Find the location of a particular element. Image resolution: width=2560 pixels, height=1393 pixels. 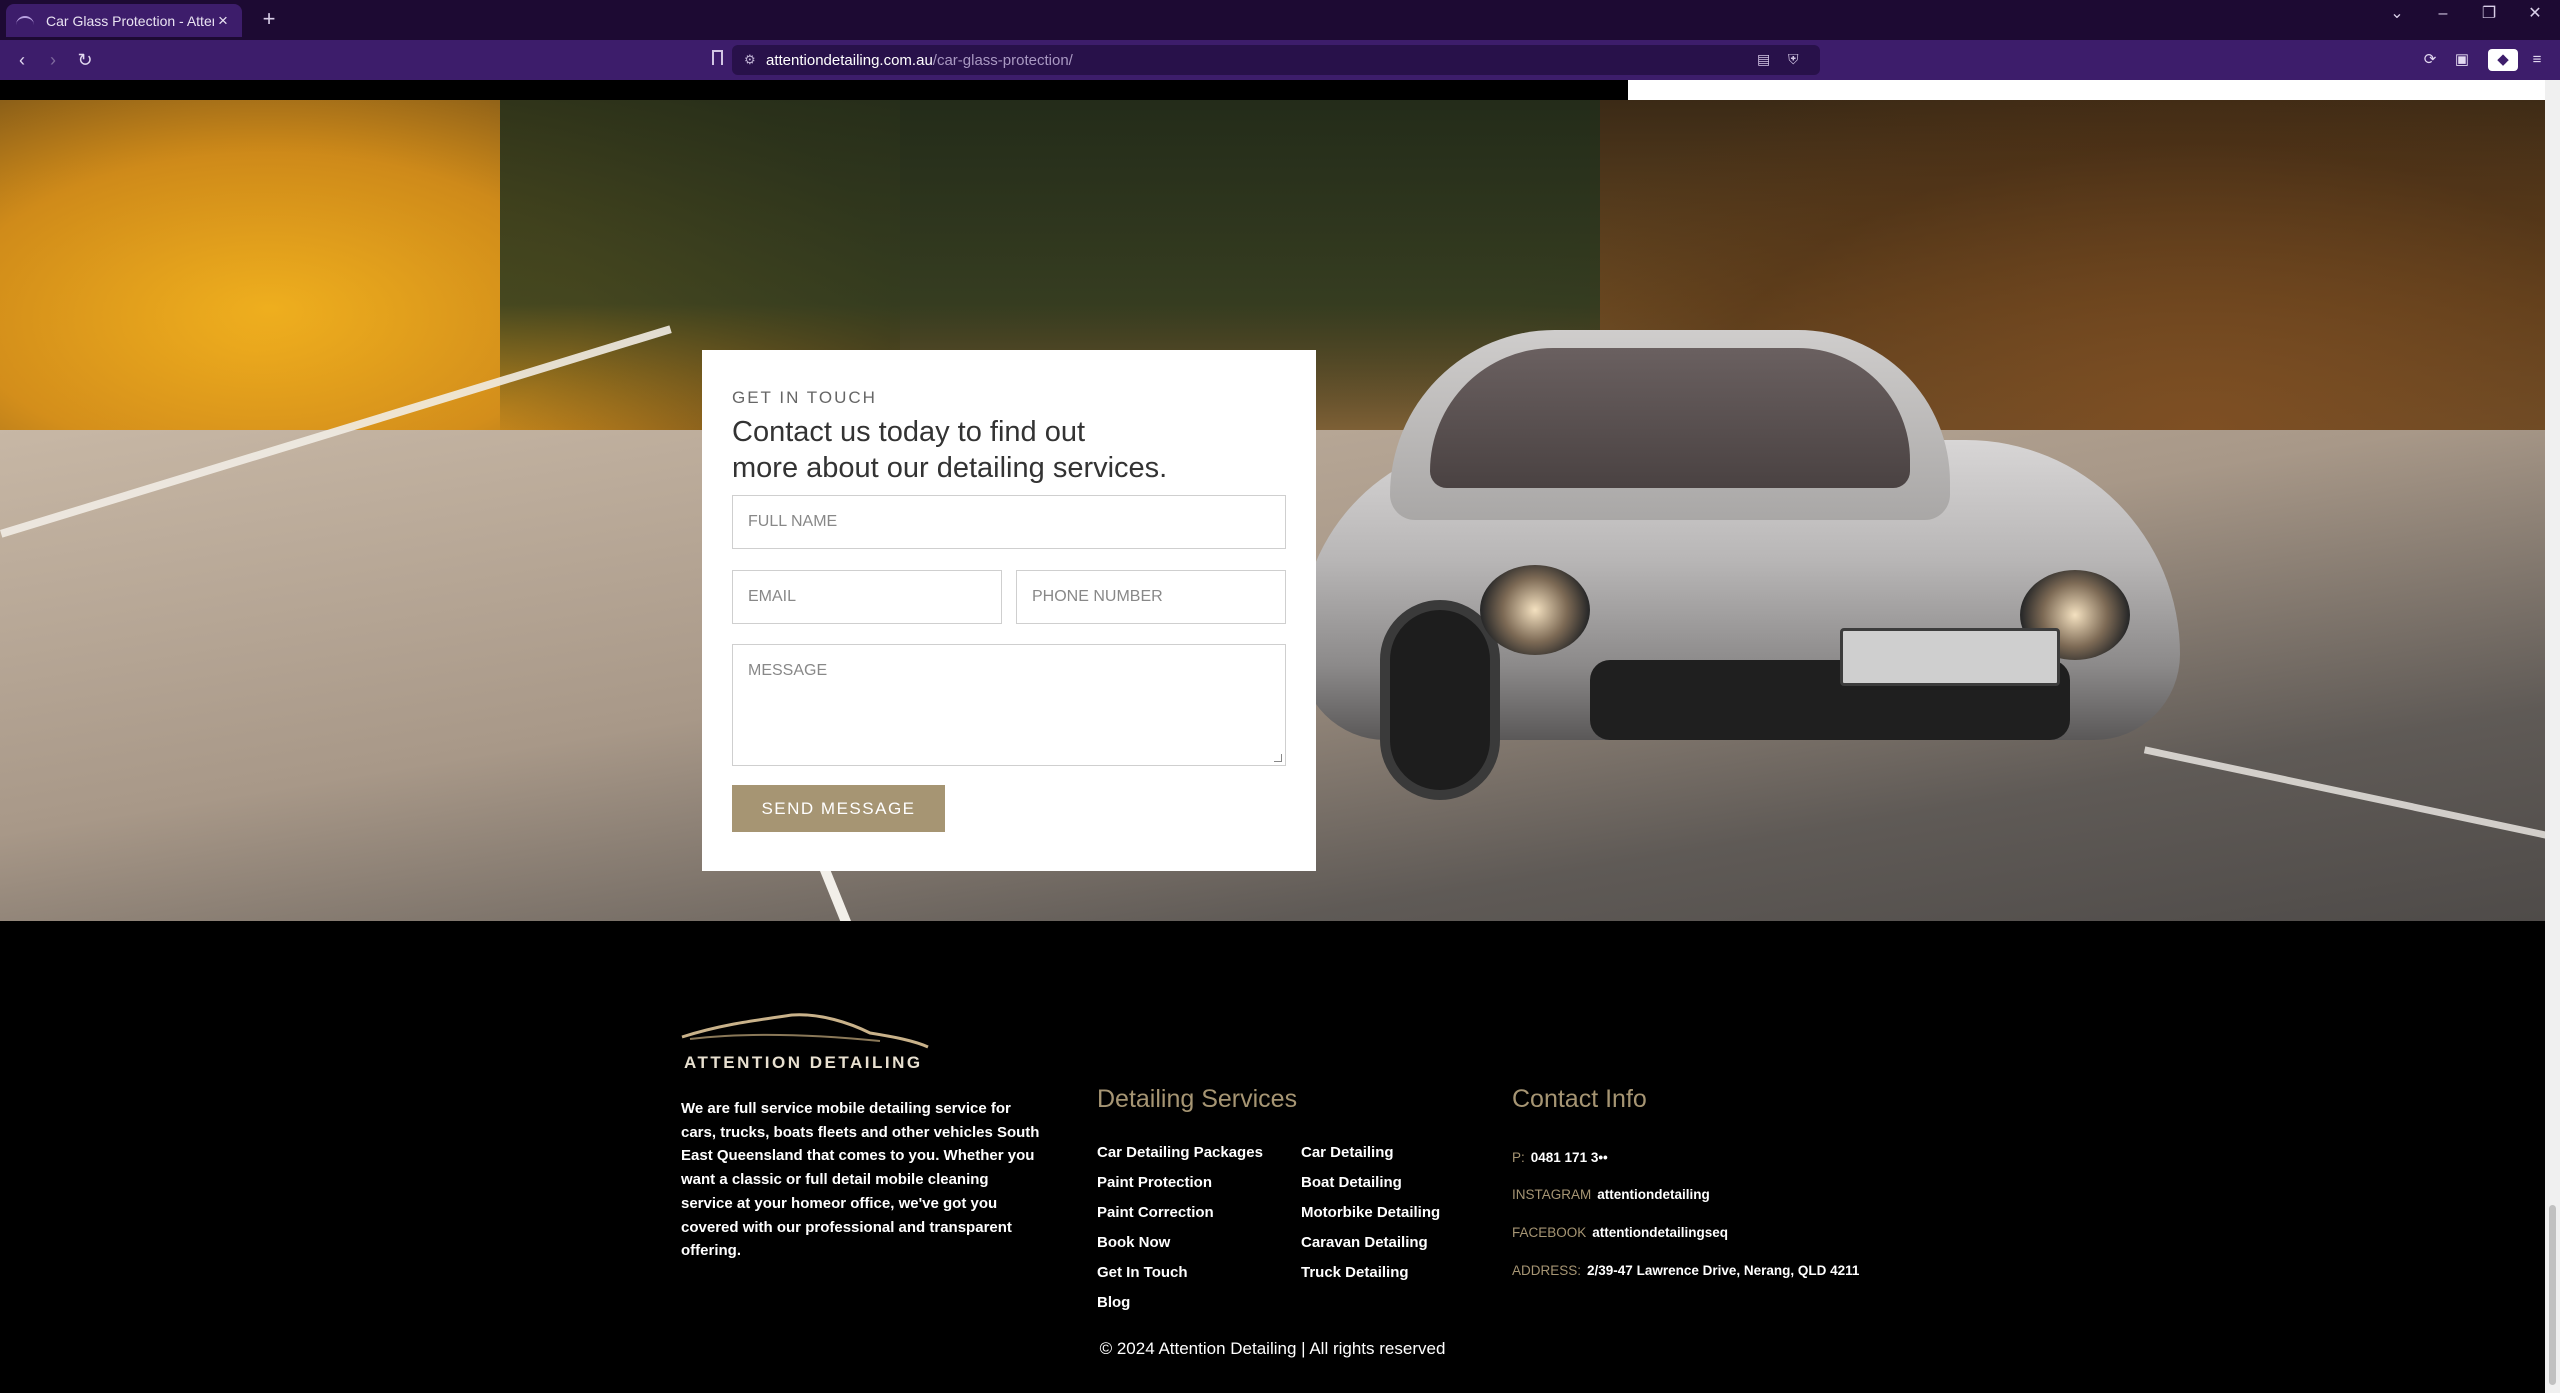

car-silhouette-logo-icon is located at coordinates (805, 1031).